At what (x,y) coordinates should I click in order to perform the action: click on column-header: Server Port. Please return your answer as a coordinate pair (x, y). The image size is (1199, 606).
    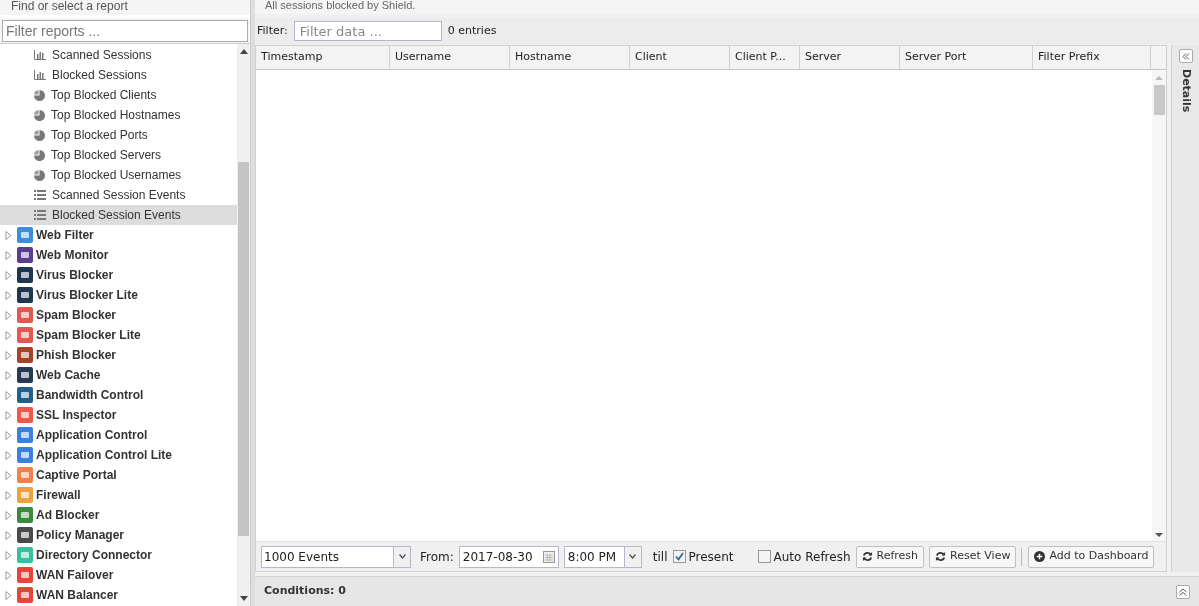
    Looking at the image, I should click on (966, 57).